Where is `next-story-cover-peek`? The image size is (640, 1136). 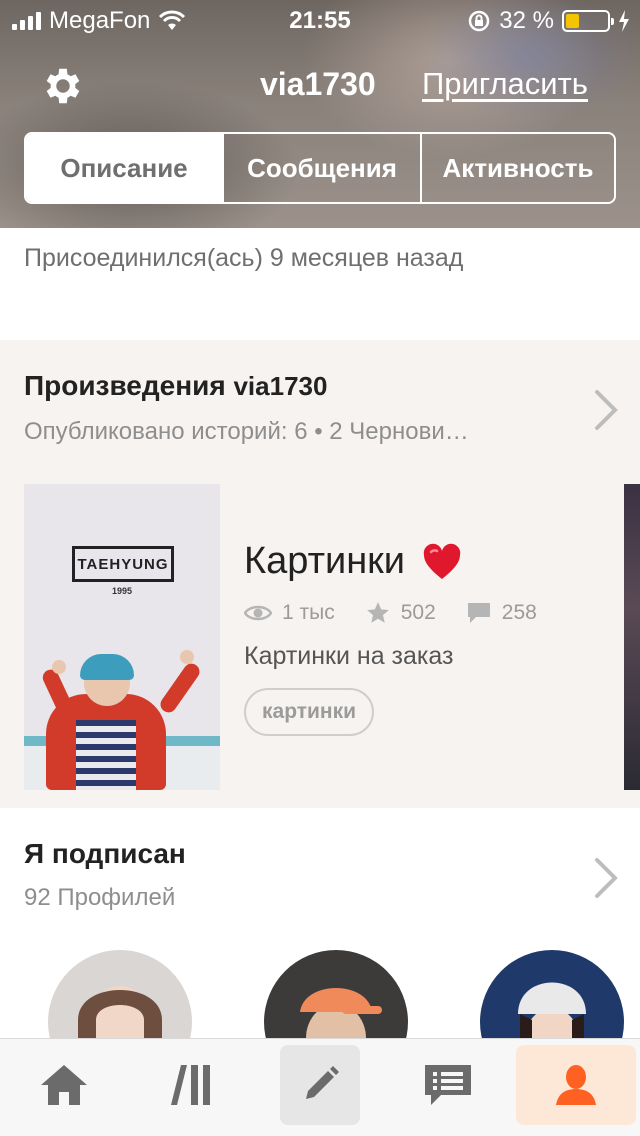
next-story-cover-peek is located at coordinates (632, 637).